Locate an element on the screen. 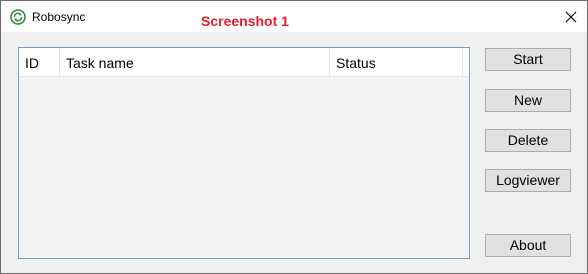 The image size is (588, 274). about-button: About is located at coordinates (528, 245).